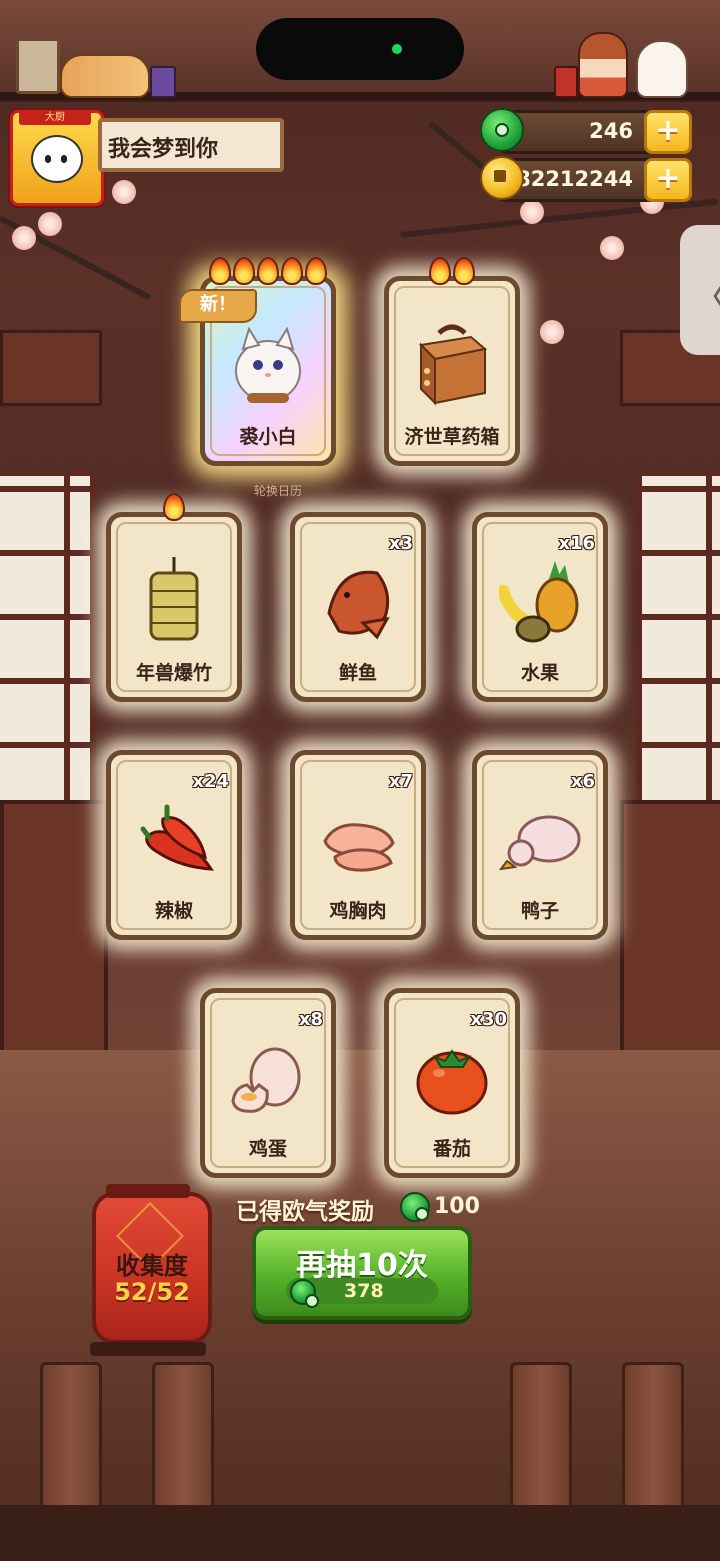 This screenshot has height=1561, width=720. I want to click on branch-decoration, so click(559, 218).